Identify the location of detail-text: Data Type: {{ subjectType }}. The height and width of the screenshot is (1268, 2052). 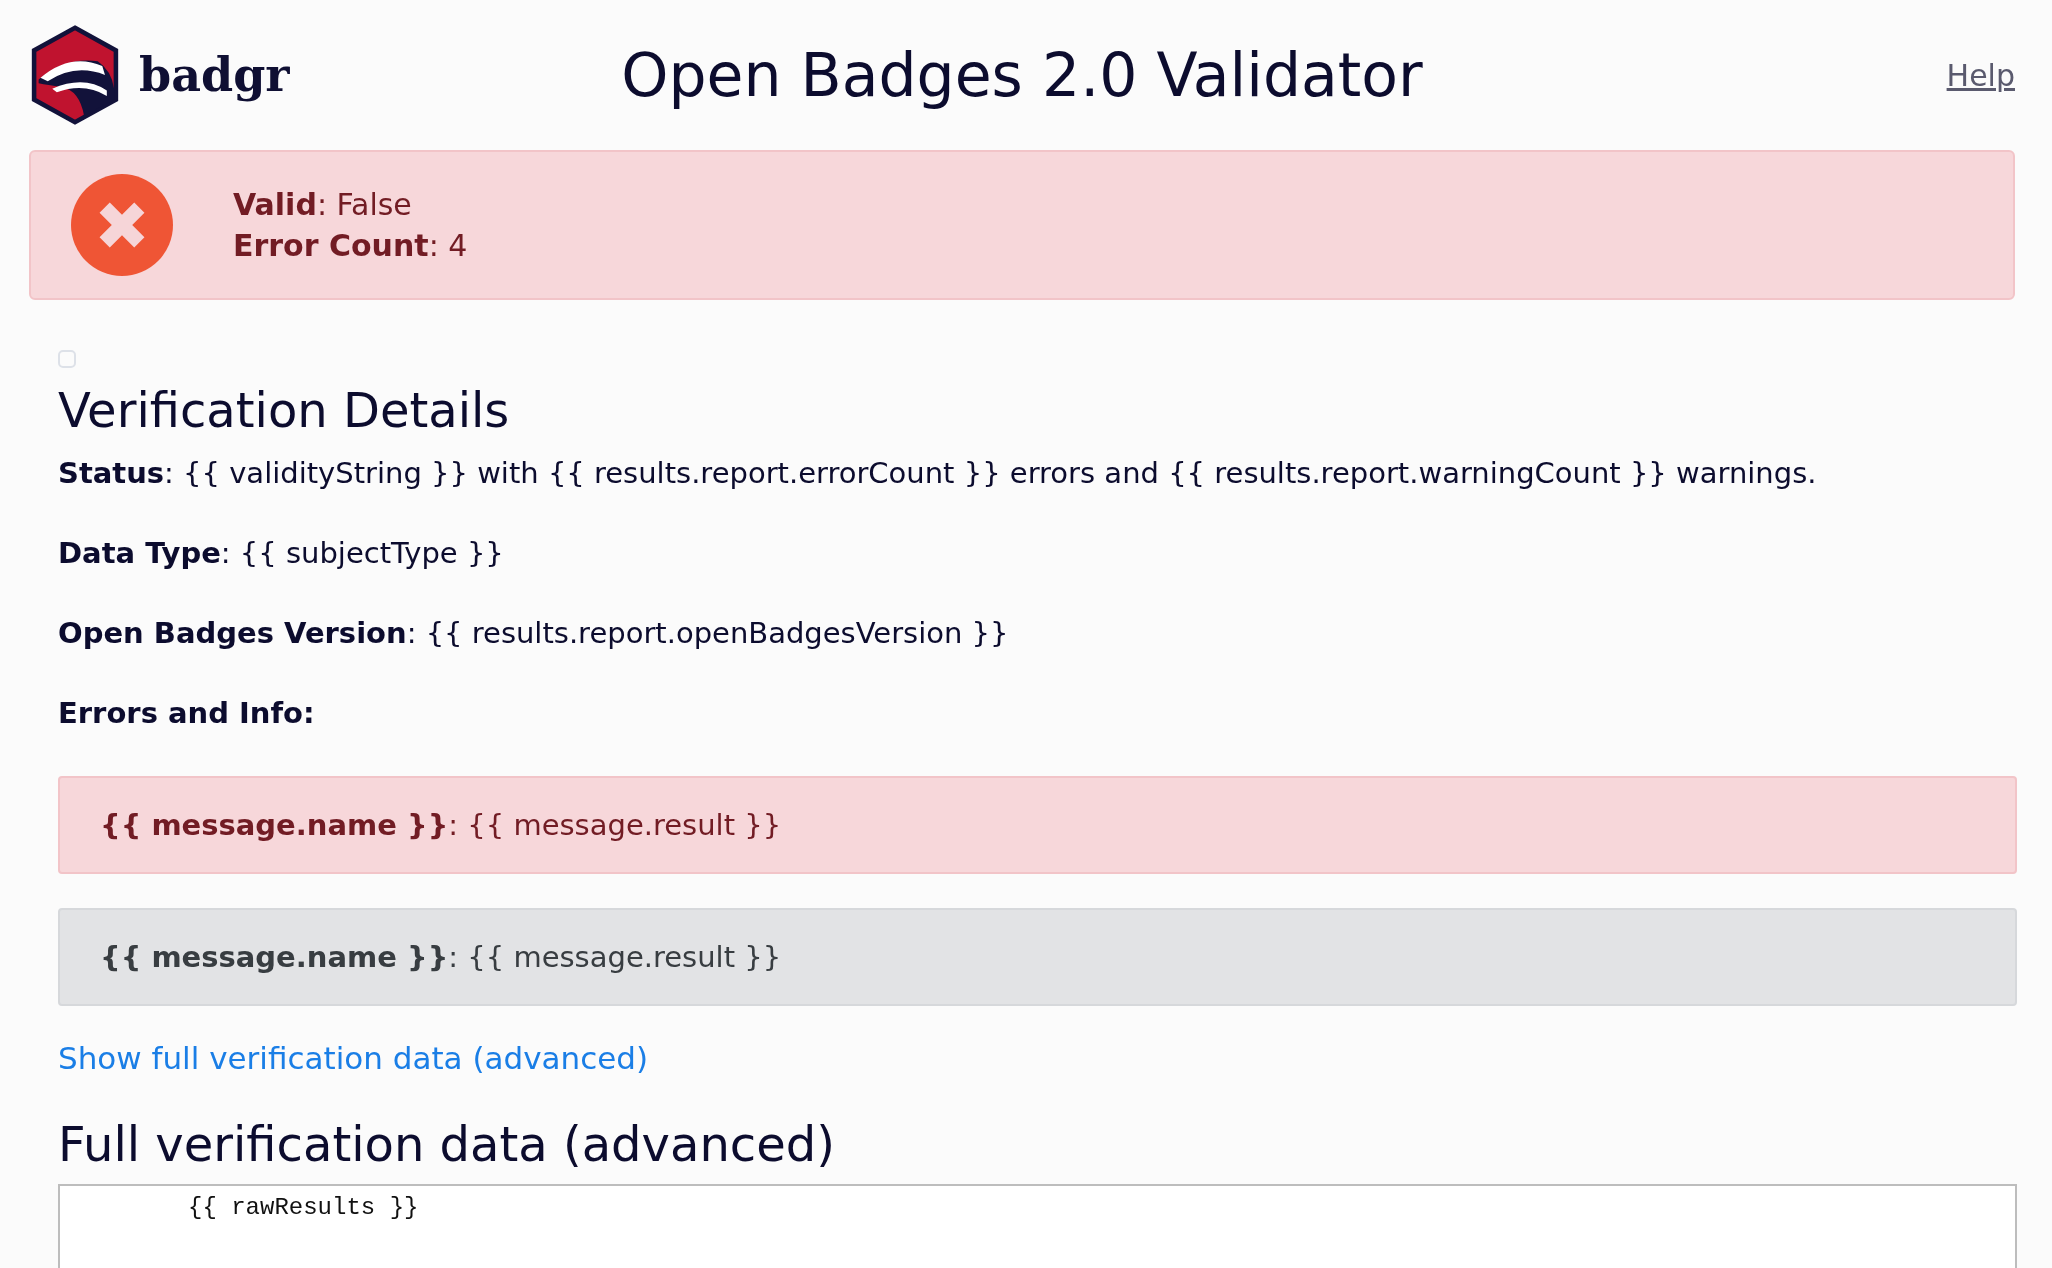
(281, 553).